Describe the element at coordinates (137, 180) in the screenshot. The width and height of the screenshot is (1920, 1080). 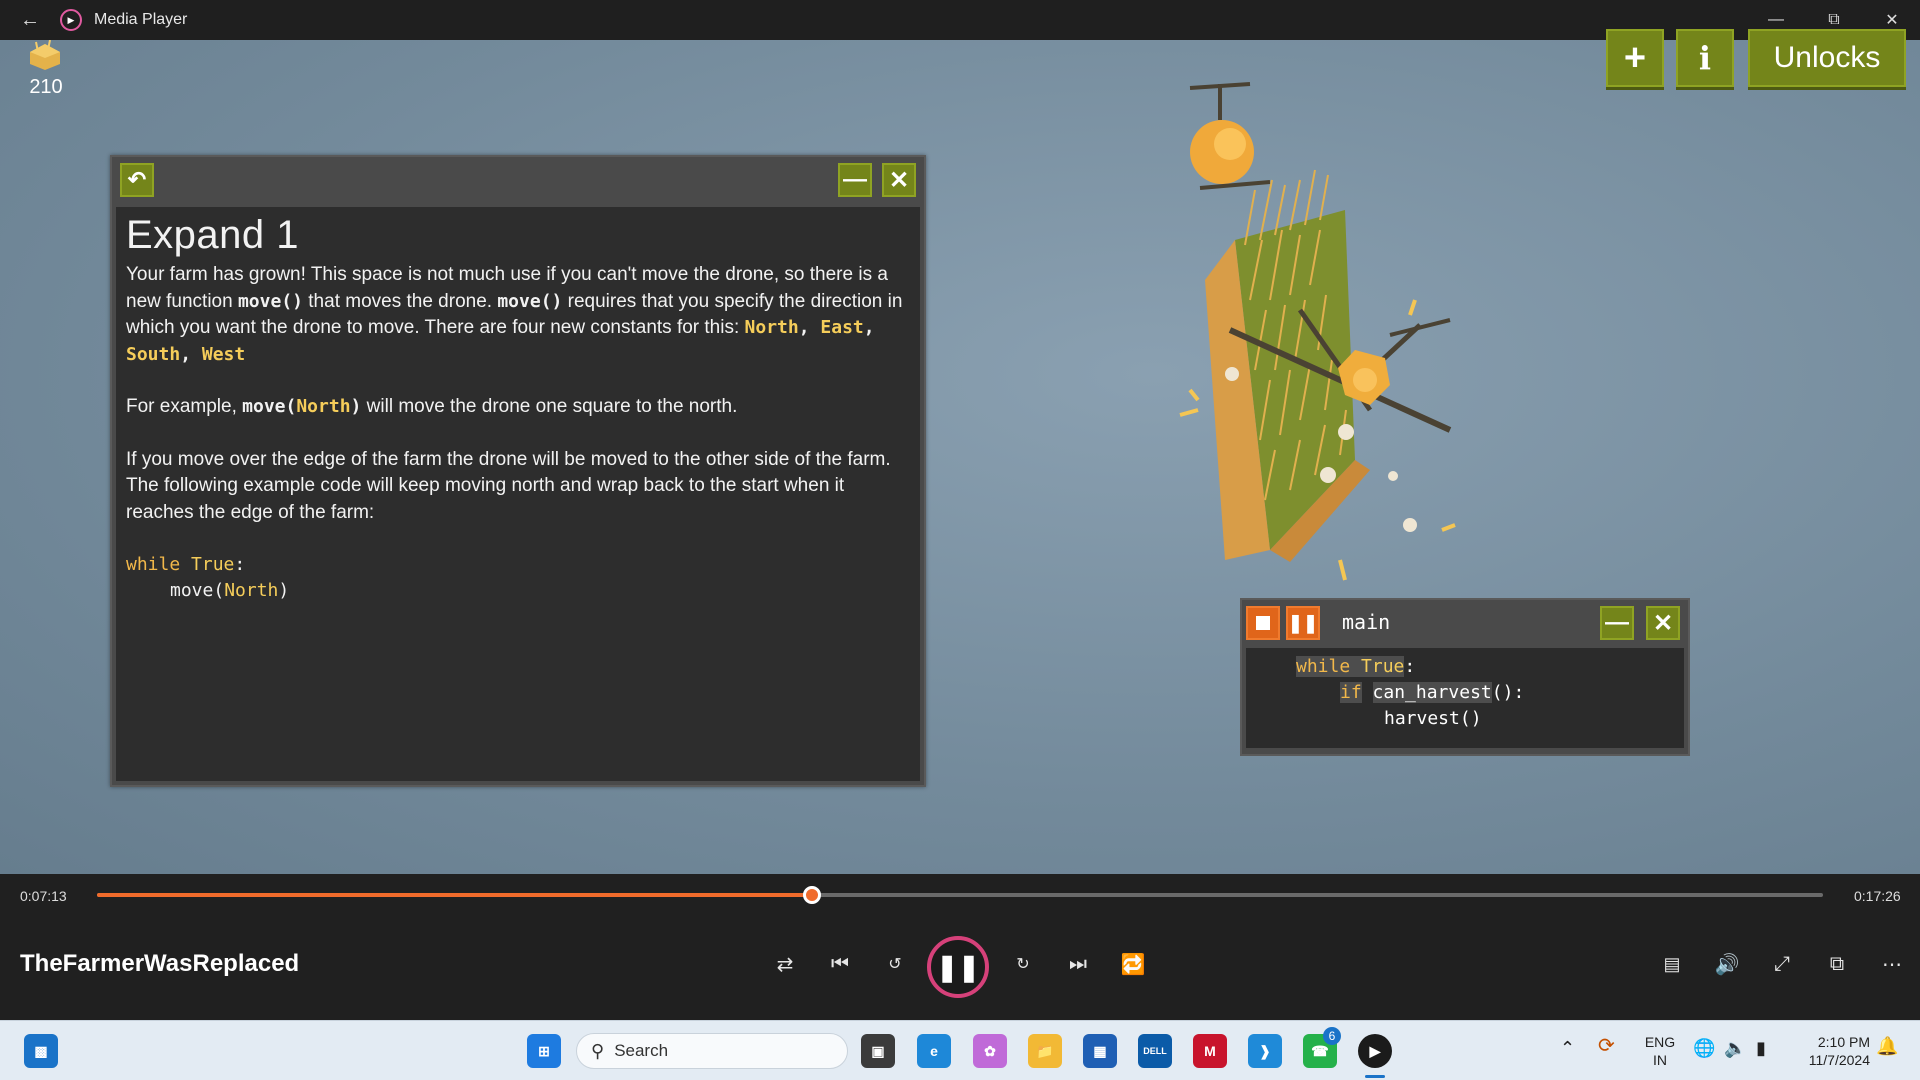
I see `back-arrow-icon: ↶` at that location.